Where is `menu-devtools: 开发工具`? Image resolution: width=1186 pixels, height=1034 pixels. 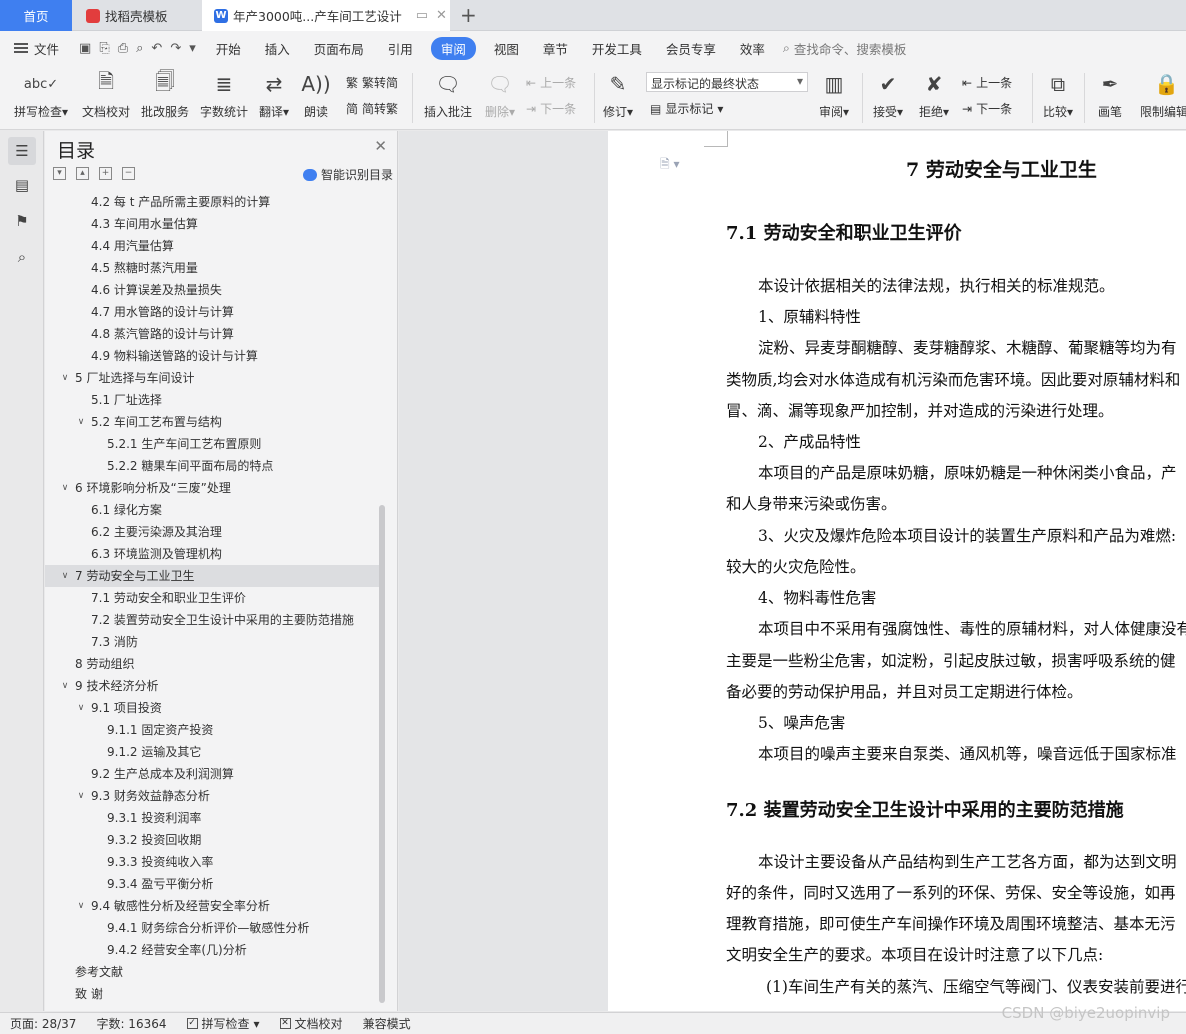
menu-devtools: 开发工具 is located at coordinates (617, 48).